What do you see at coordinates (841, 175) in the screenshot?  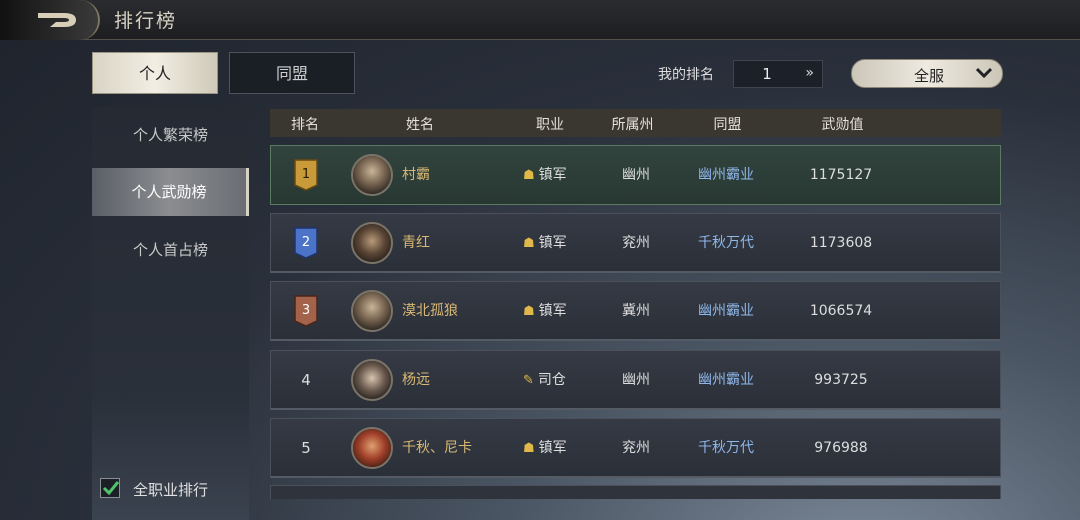 I see `merit-value: 1175127` at bounding box center [841, 175].